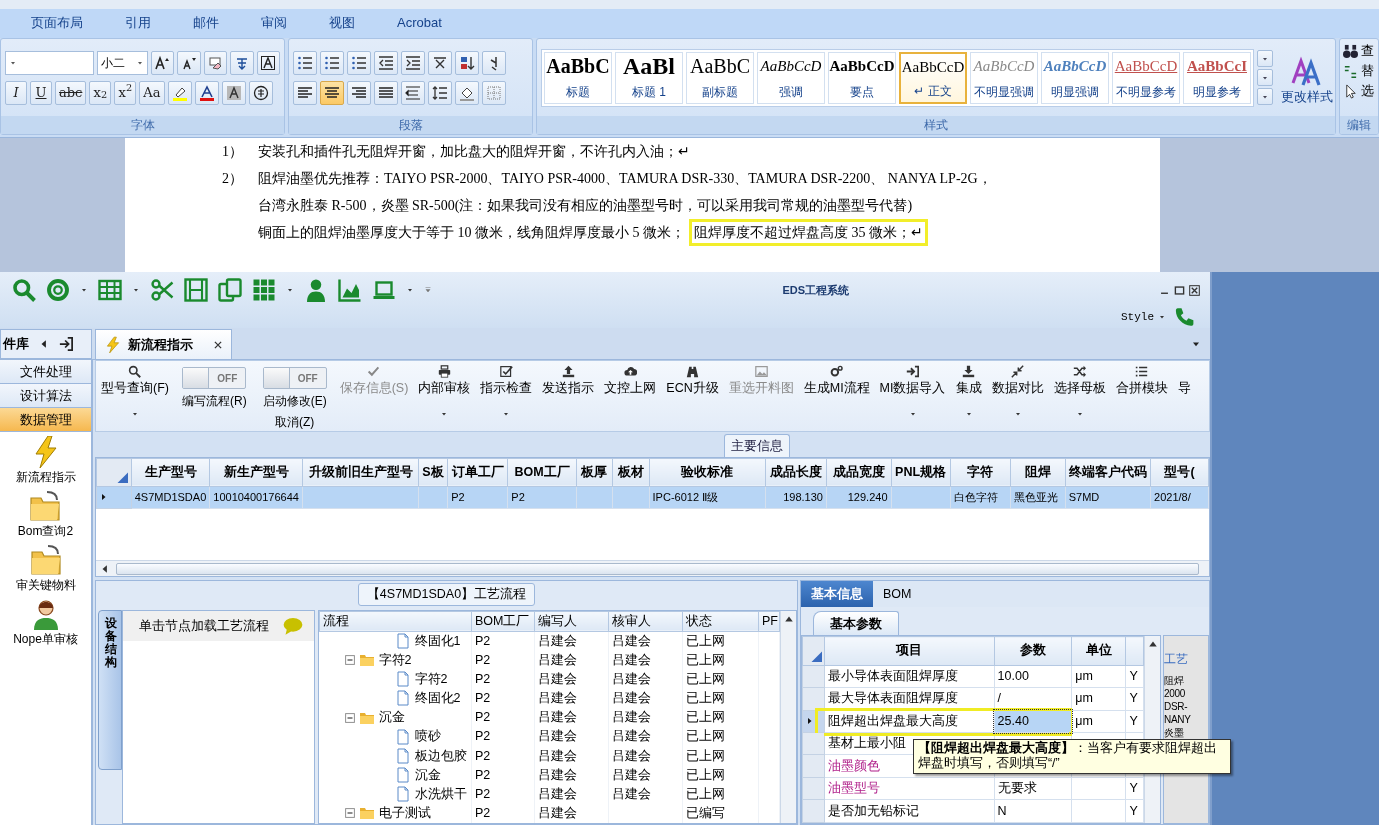  Describe the element at coordinates (837, 594) in the screenshot. I see `panel-tab: 基本信息` at that location.